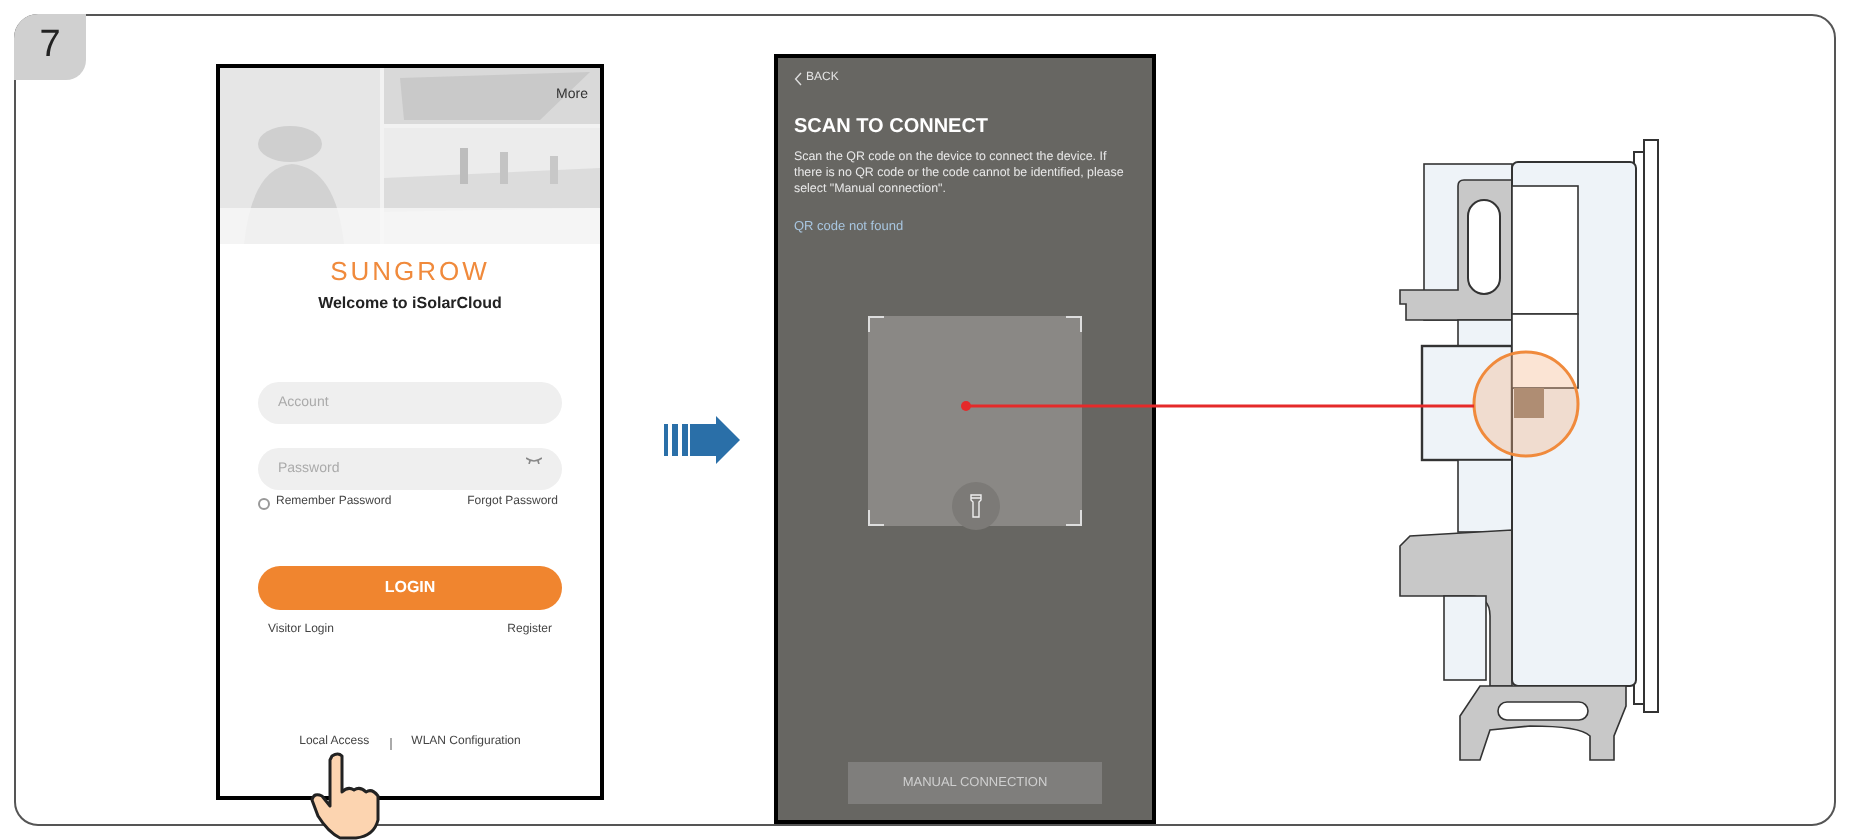  What do you see at coordinates (410, 271) in the screenshot?
I see `logo: SUNGROW` at bounding box center [410, 271].